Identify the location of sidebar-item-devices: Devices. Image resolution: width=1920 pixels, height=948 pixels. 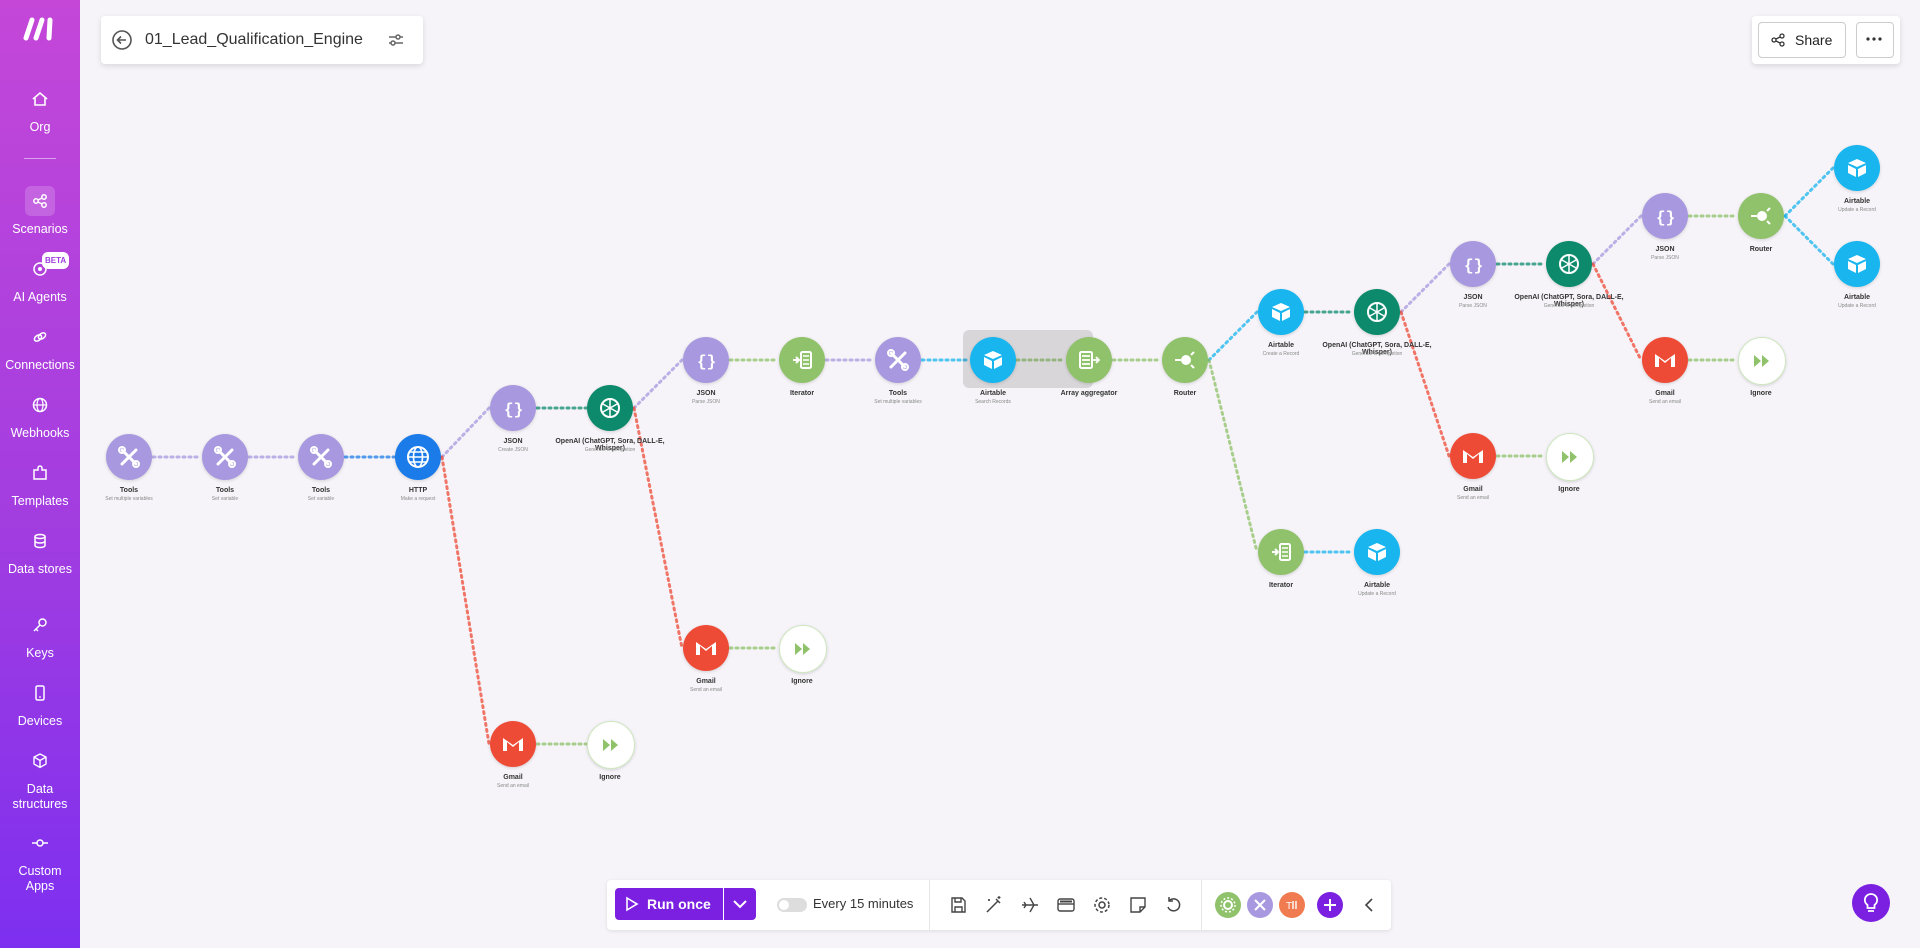
(40, 703).